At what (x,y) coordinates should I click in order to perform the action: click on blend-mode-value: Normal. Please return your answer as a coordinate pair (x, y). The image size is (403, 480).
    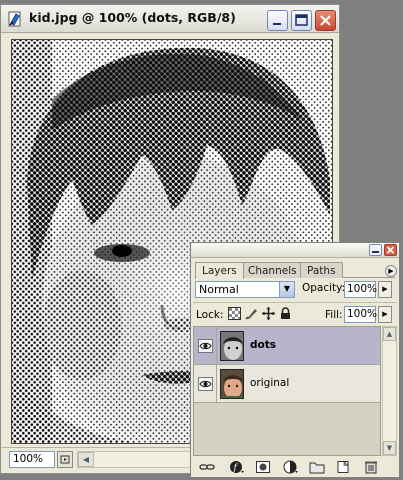
    Looking at the image, I should click on (219, 289).